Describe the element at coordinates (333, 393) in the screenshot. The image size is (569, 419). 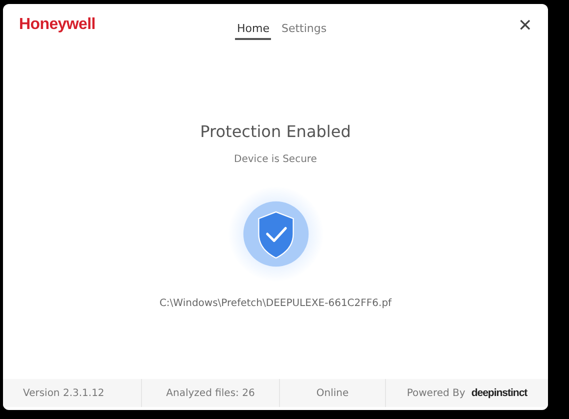
I see `connection-status: Online` at that location.